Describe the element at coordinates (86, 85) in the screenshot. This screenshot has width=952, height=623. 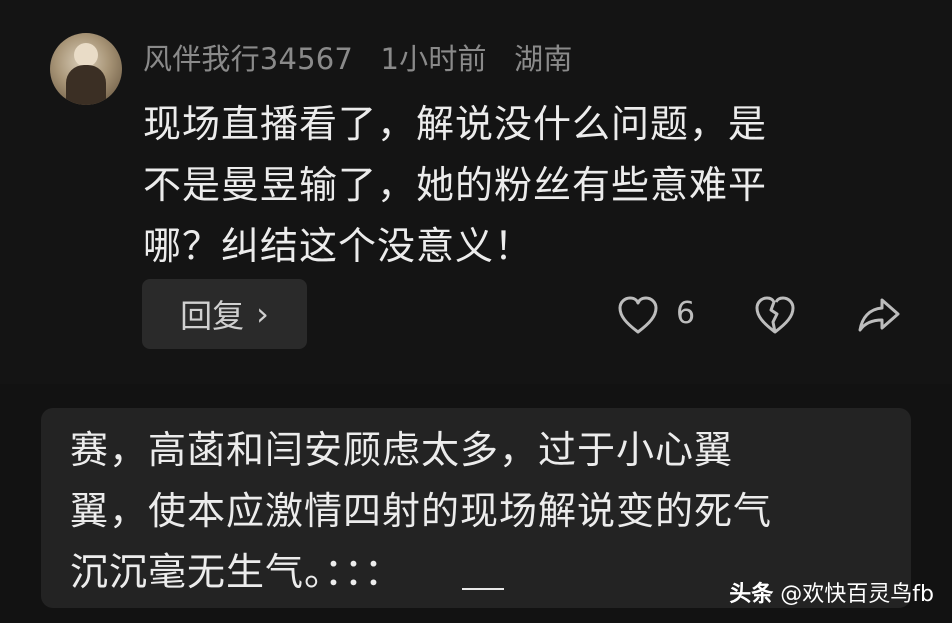
I see `avatar-body` at that location.